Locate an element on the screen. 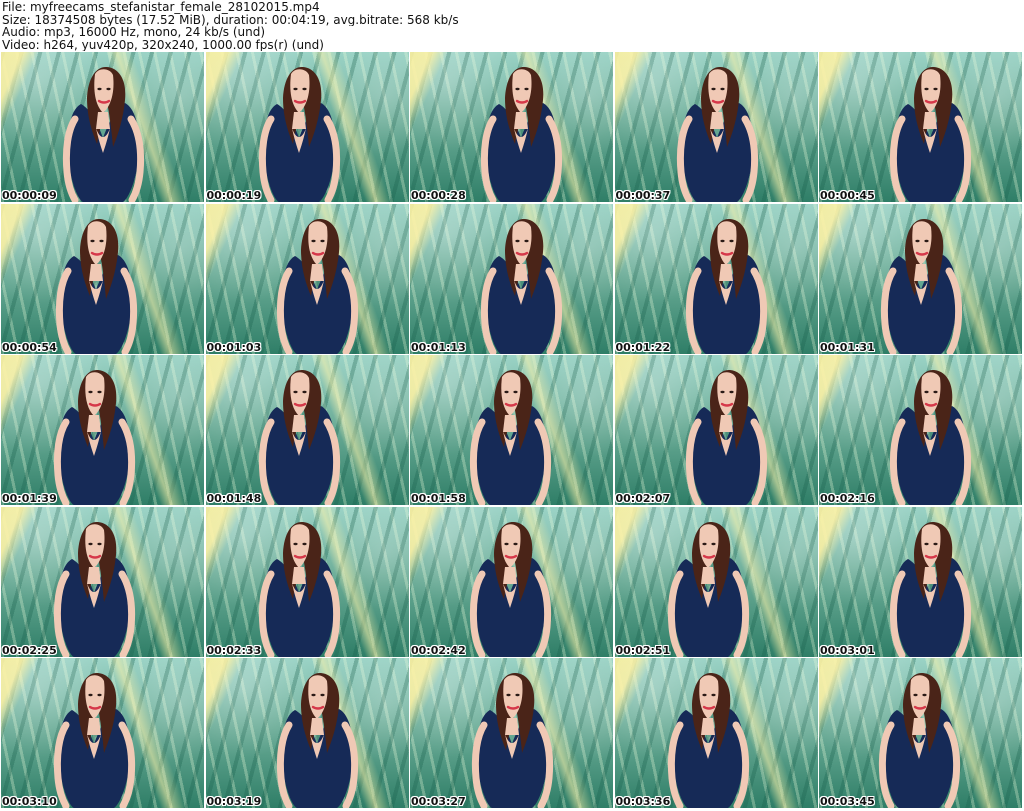 The width and height of the screenshot is (1024, 811). video-thumbnail: 00:02:33 is located at coordinates (307, 581).